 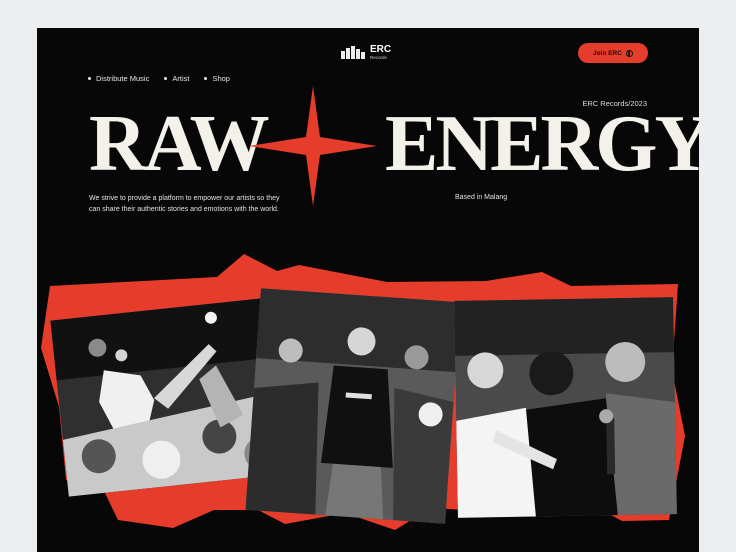 I want to click on stage-dive-scene, so click(x=165, y=397).